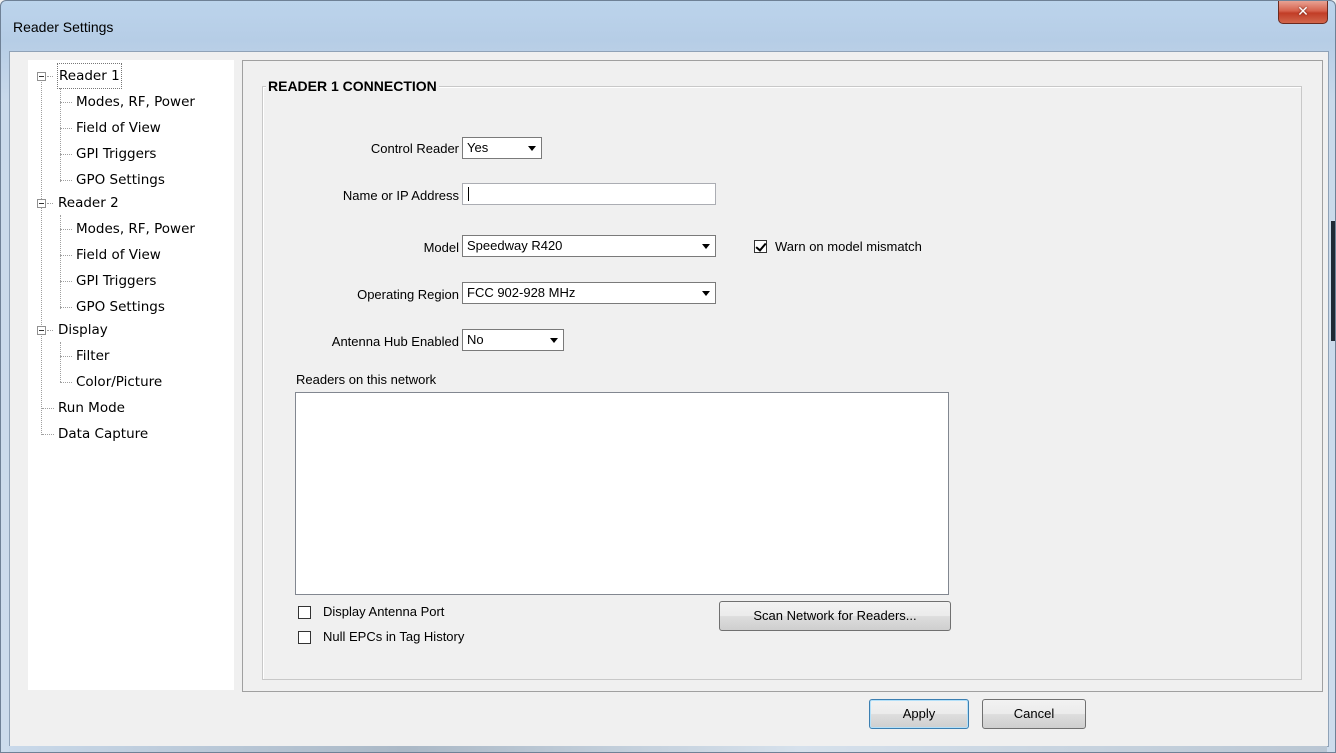 This screenshot has height=753, width=1336. Describe the element at coordinates (131, 408) in the screenshot. I see `tree-item-run-mode: Run Mode` at that location.